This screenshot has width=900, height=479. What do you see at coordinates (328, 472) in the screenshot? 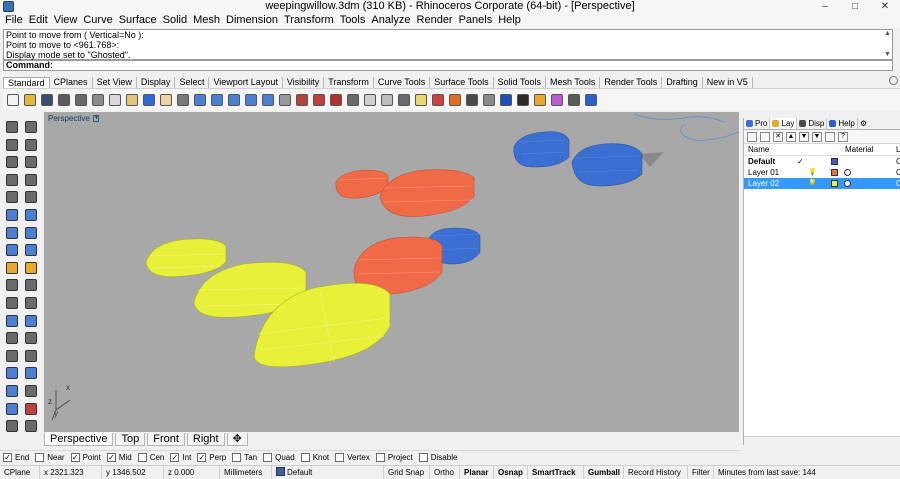
I see `current-layer: Default` at bounding box center [328, 472].